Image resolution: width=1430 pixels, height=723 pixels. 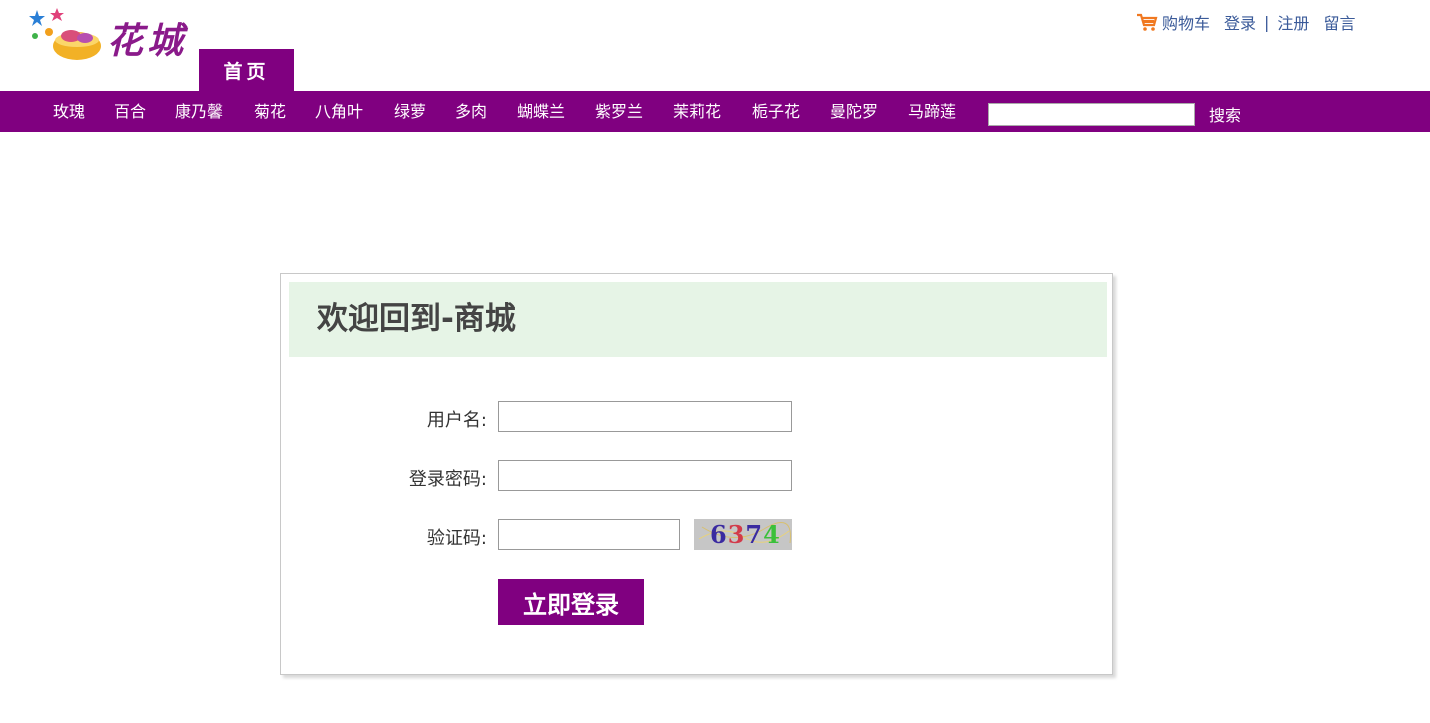 What do you see at coordinates (416, 319) in the screenshot?
I see `login-title: 欢迎回到-商城` at bounding box center [416, 319].